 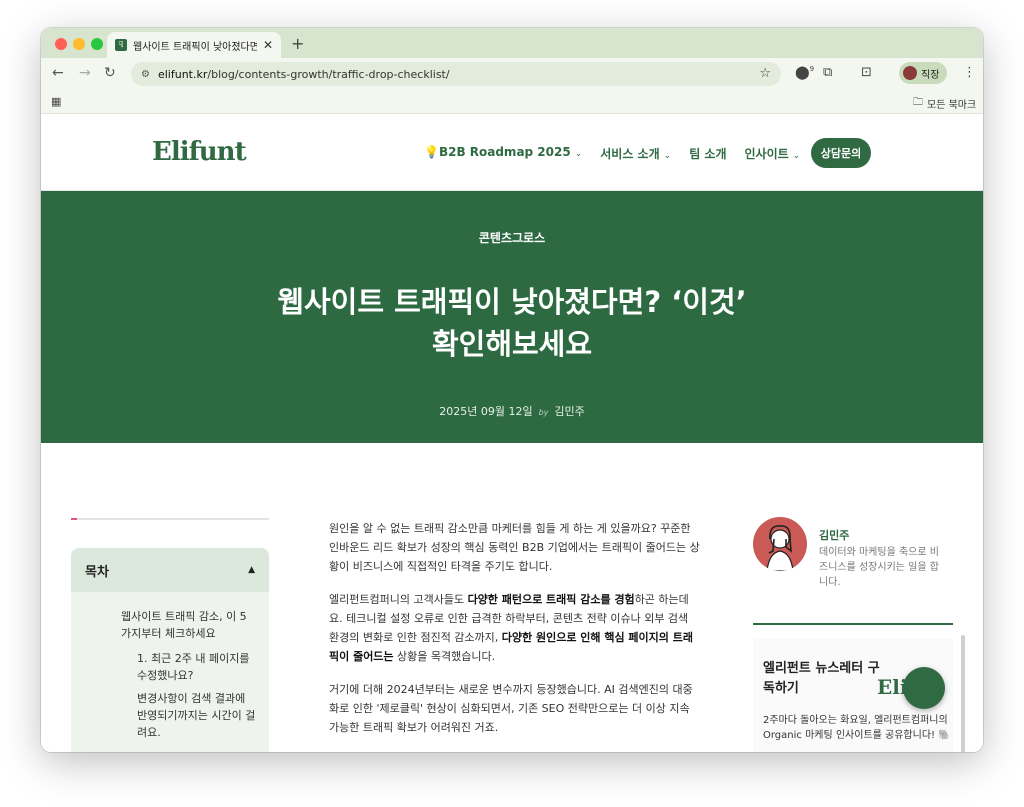 I want to click on post-date: 2025년 09월 12일, so click(x=486, y=411).